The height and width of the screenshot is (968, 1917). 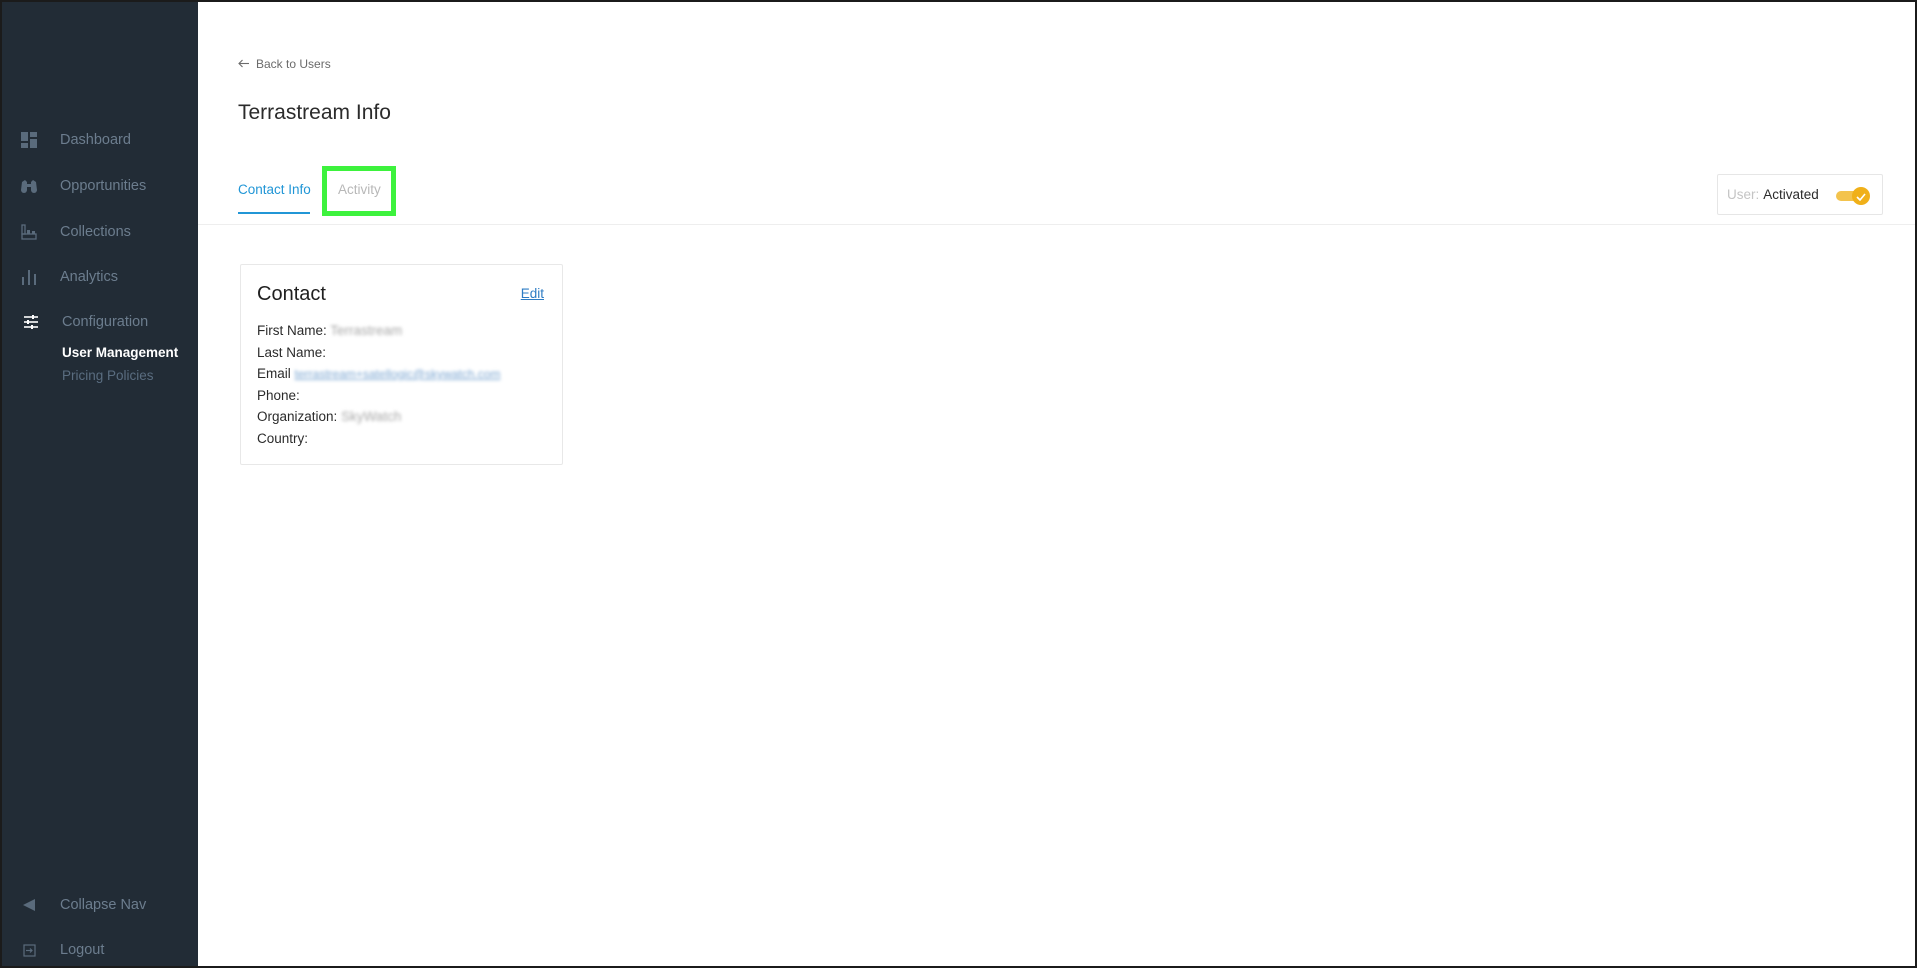 I want to click on sidebar-item-label: Opportunities, so click(x=103, y=186).